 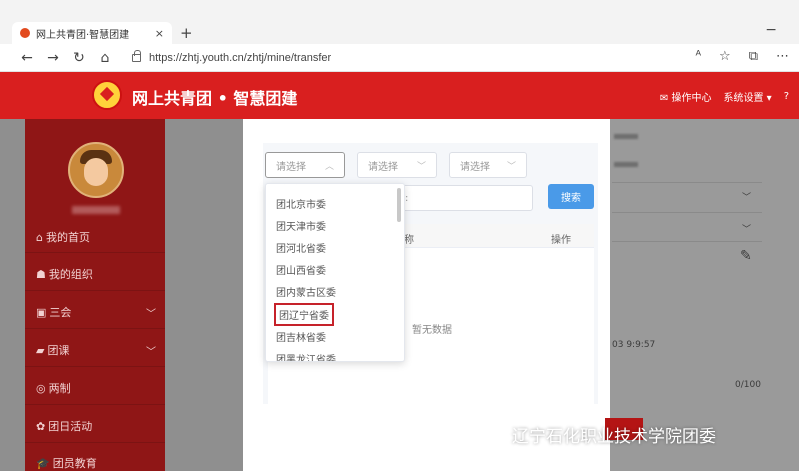 I want to click on url-text: https://zhtj.youth.cn/zhtj/mine/transfer, so click(x=240, y=57).